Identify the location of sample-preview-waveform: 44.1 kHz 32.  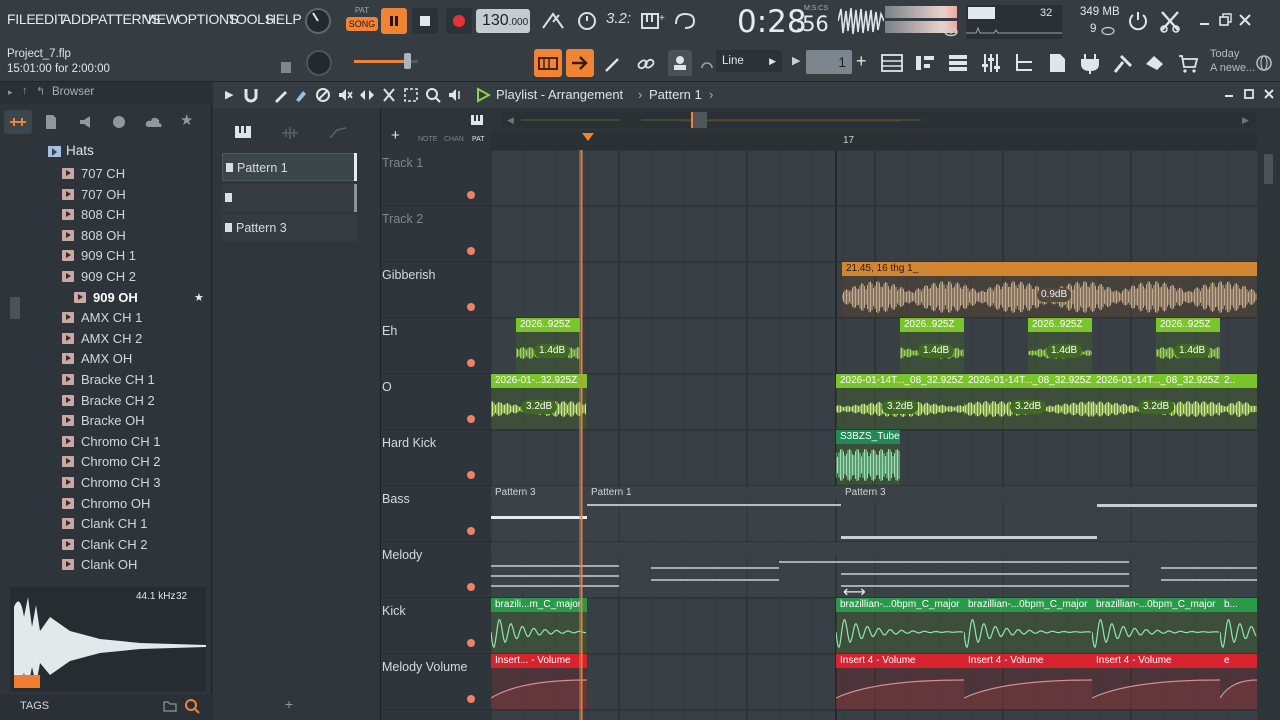
(108, 639).